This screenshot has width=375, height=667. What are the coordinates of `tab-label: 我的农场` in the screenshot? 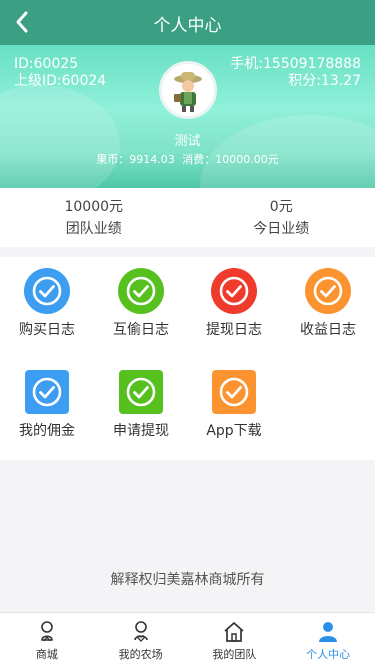 It's located at (140, 654).